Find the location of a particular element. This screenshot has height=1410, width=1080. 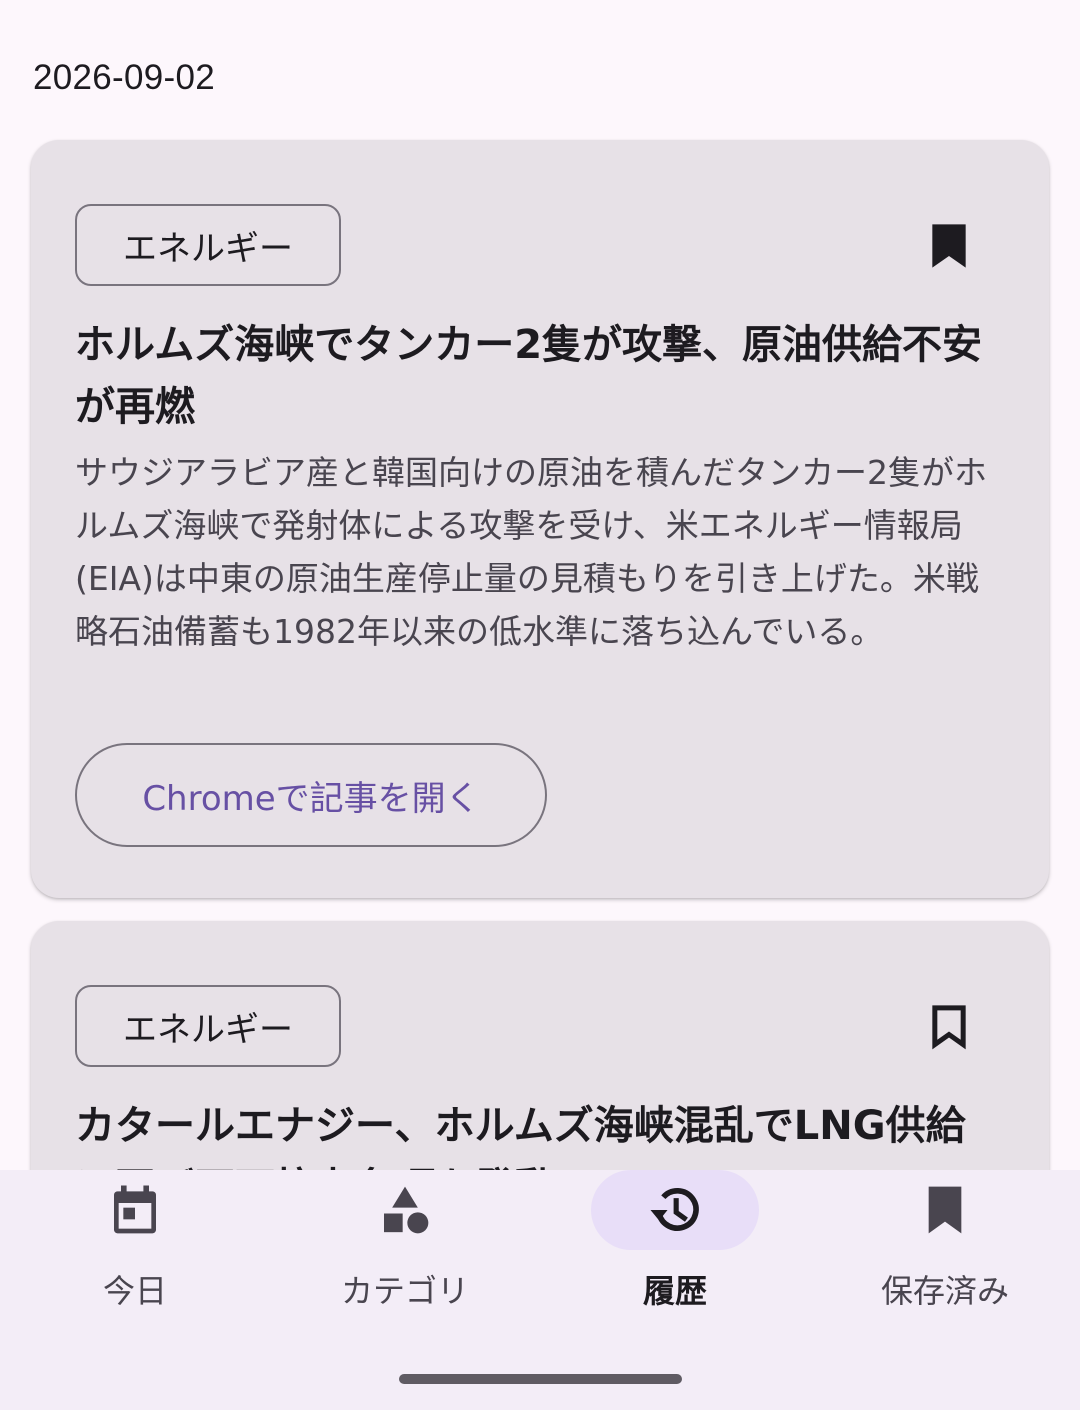

open-in-chrome-button: Chromeで記事を開く is located at coordinates (311, 795).